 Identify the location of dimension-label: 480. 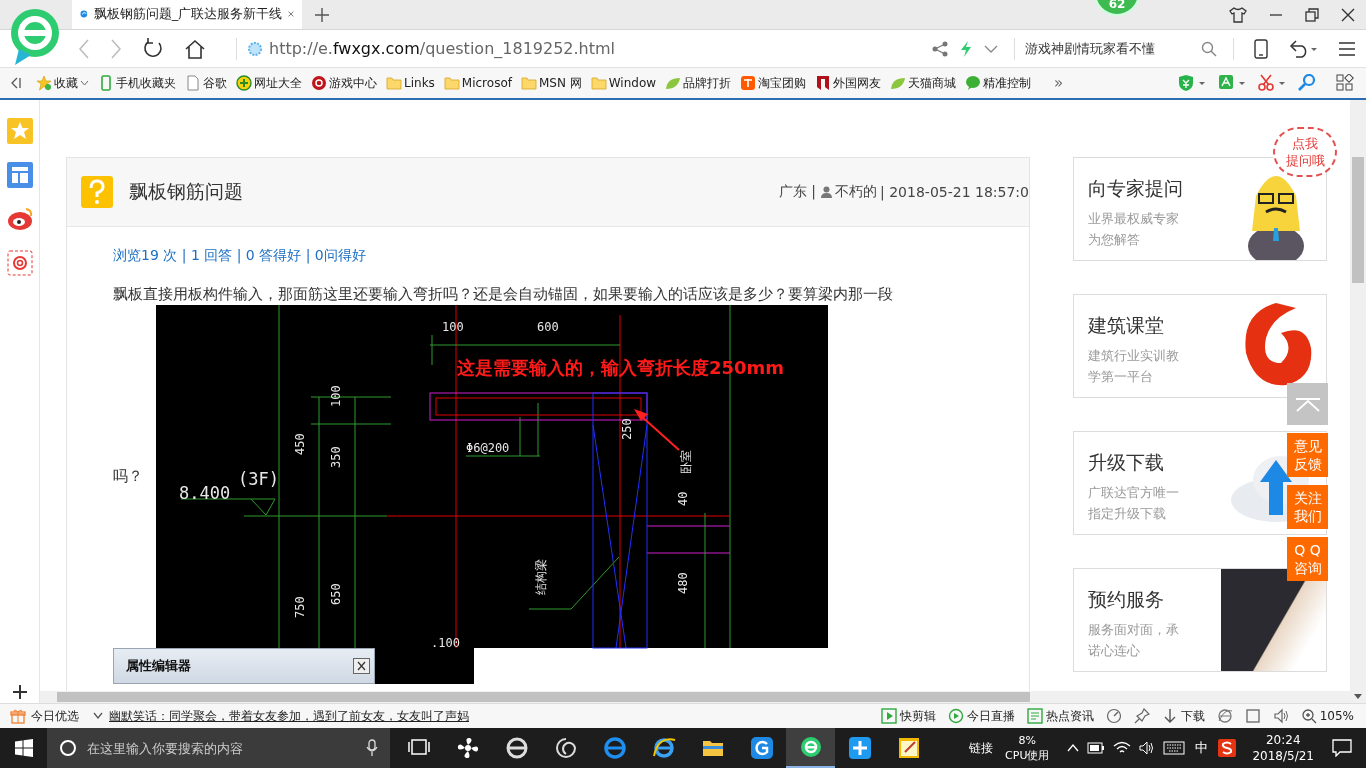
(683, 583).